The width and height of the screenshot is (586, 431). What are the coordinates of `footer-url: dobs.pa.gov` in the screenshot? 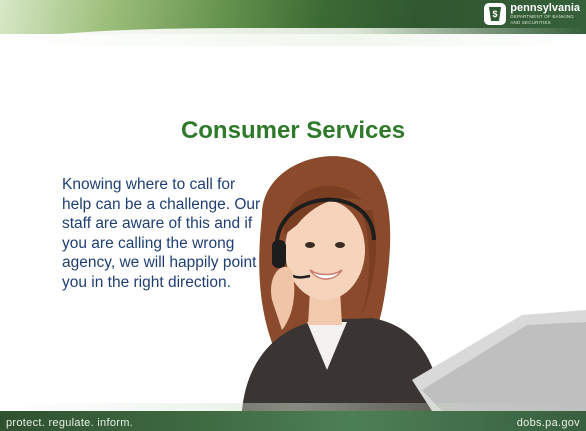 It's located at (548, 423).